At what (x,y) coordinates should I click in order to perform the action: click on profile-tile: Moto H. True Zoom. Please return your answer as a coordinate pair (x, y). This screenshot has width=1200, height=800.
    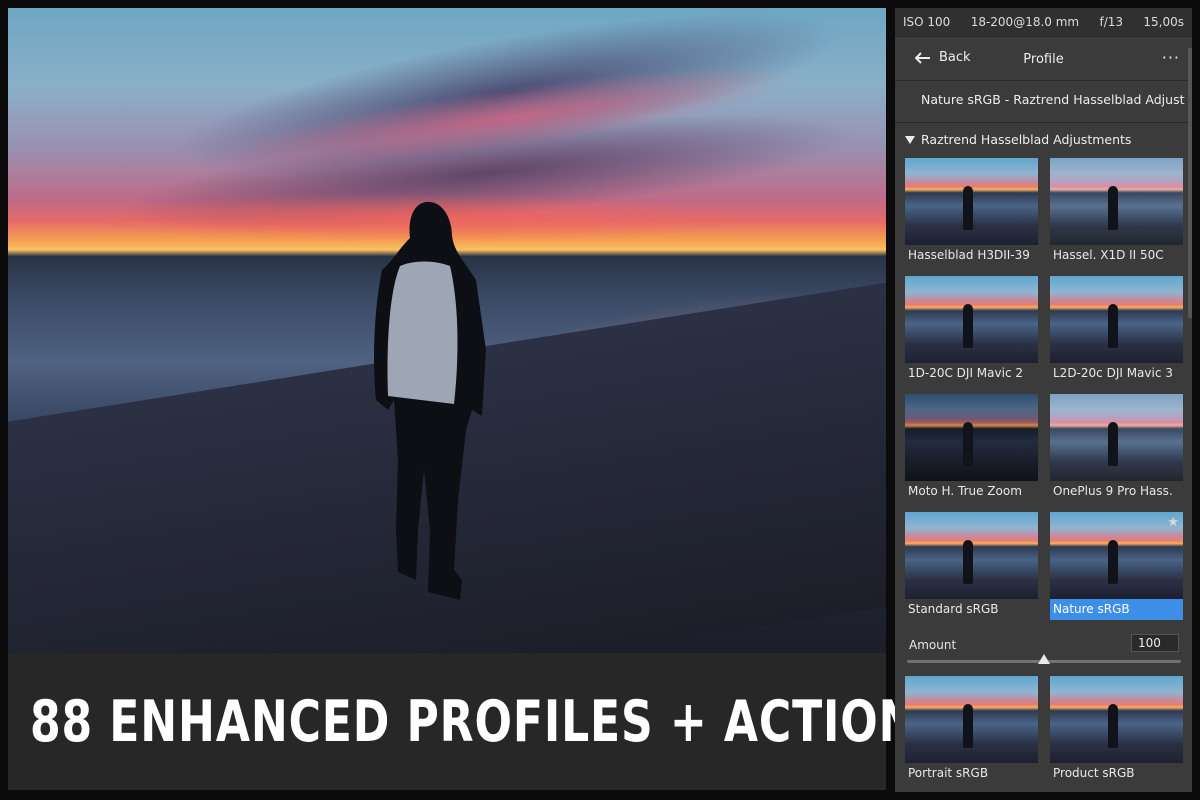
    Looking at the image, I should click on (971, 448).